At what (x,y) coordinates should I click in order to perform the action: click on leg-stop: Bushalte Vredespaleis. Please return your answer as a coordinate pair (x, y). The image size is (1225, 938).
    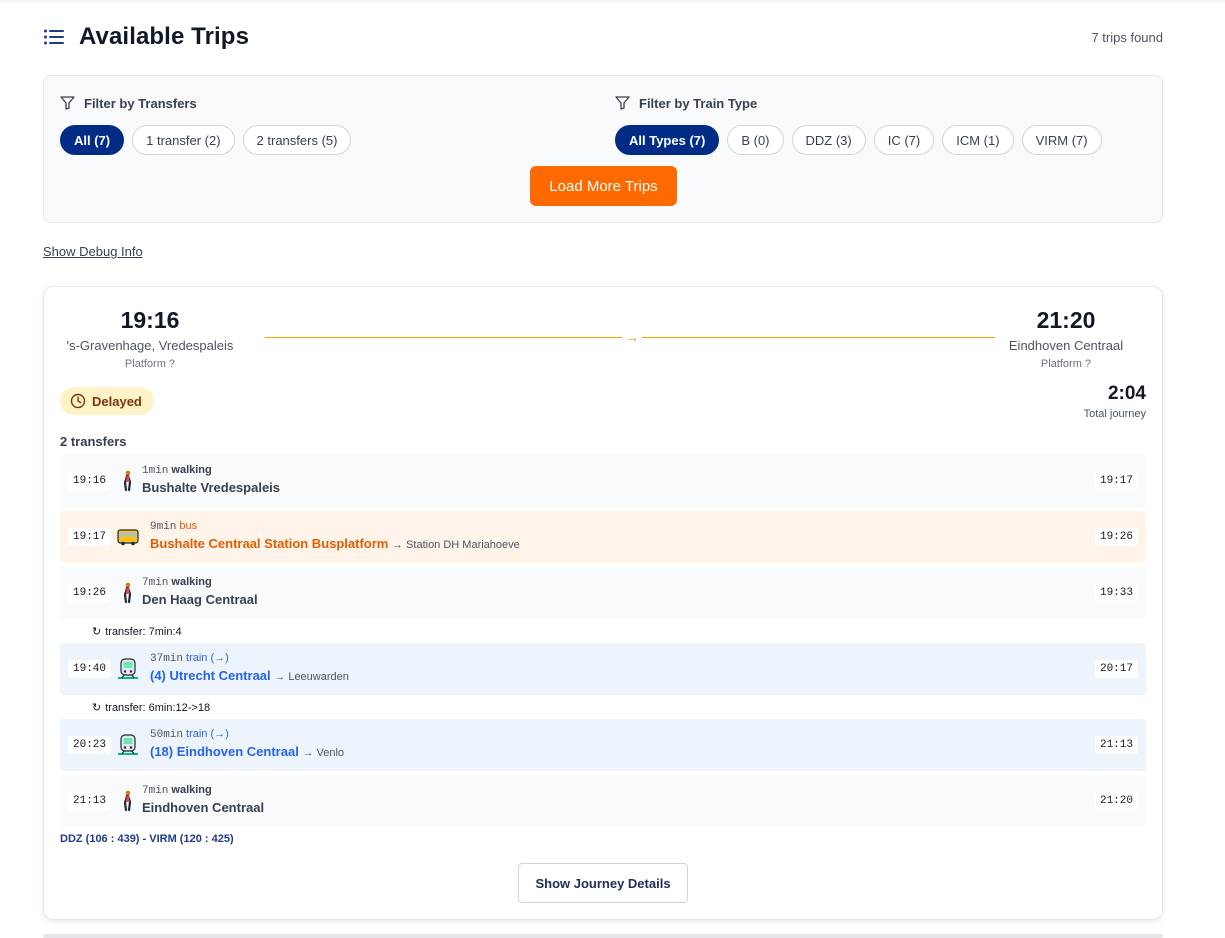
    Looking at the image, I should click on (211, 487).